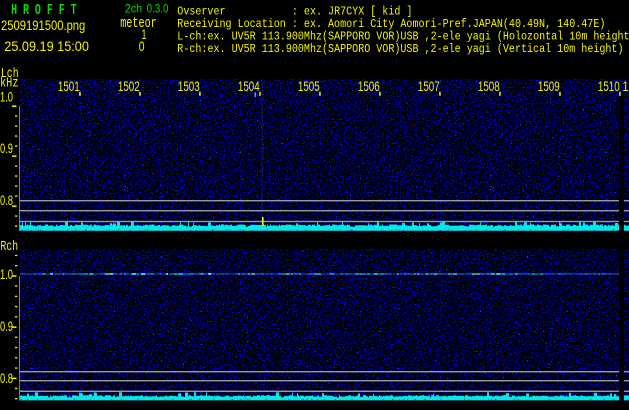 The height and width of the screenshot is (410, 629). What do you see at coordinates (549, 86) in the screenshot?
I see `svg-text: 1509` at bounding box center [549, 86].